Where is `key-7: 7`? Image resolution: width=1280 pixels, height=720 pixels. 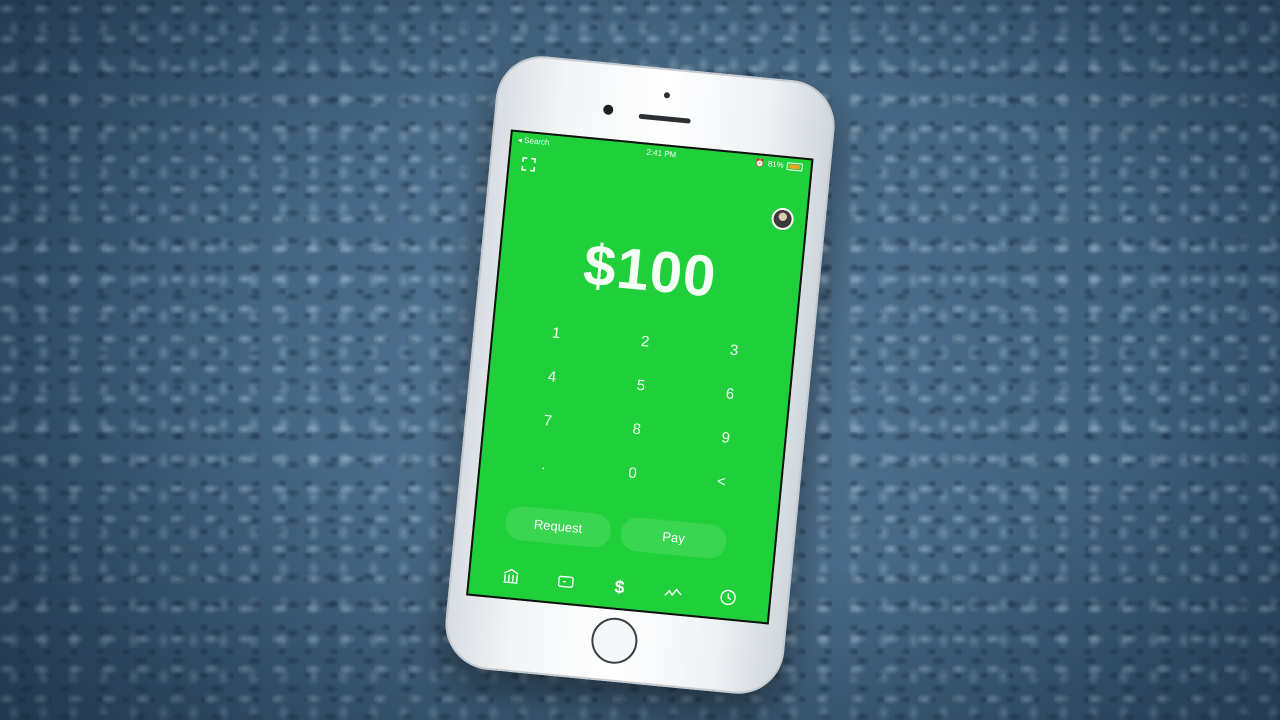
key-7: 7 is located at coordinates (547, 421).